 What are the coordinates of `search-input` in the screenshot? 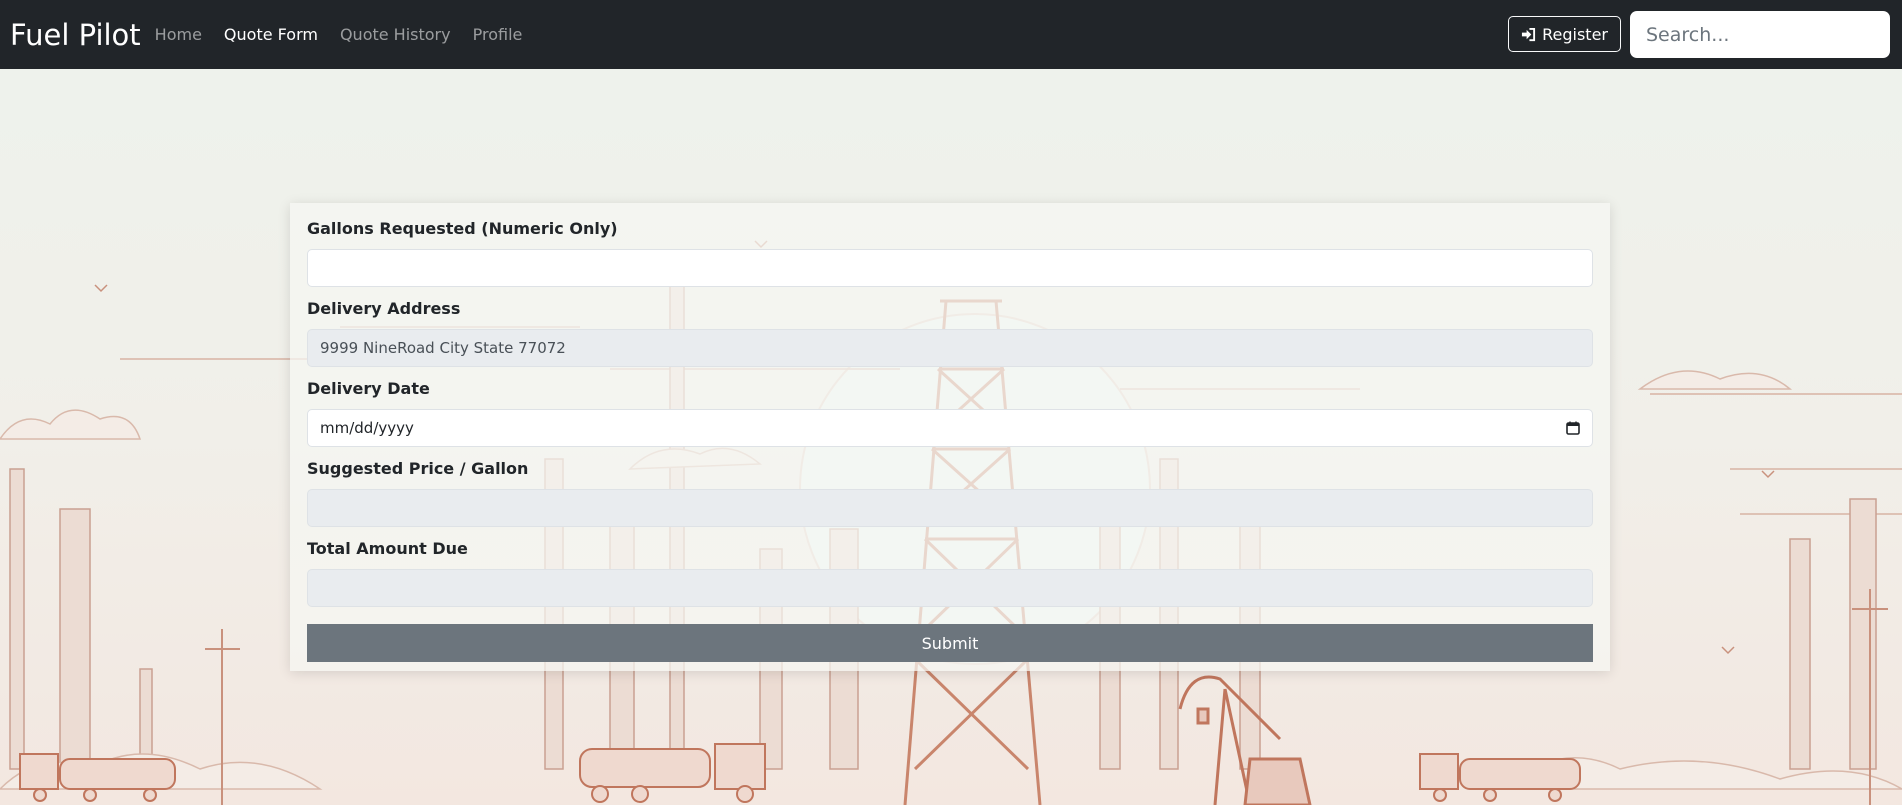 It's located at (1760, 34).